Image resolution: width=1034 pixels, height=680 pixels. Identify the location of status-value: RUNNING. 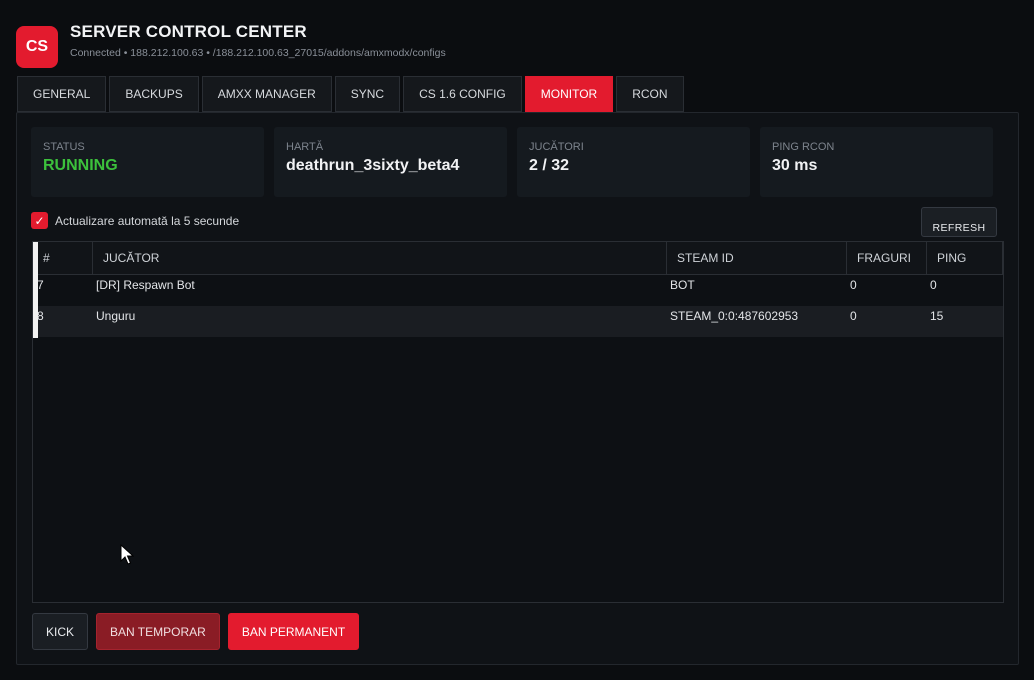
(80, 165).